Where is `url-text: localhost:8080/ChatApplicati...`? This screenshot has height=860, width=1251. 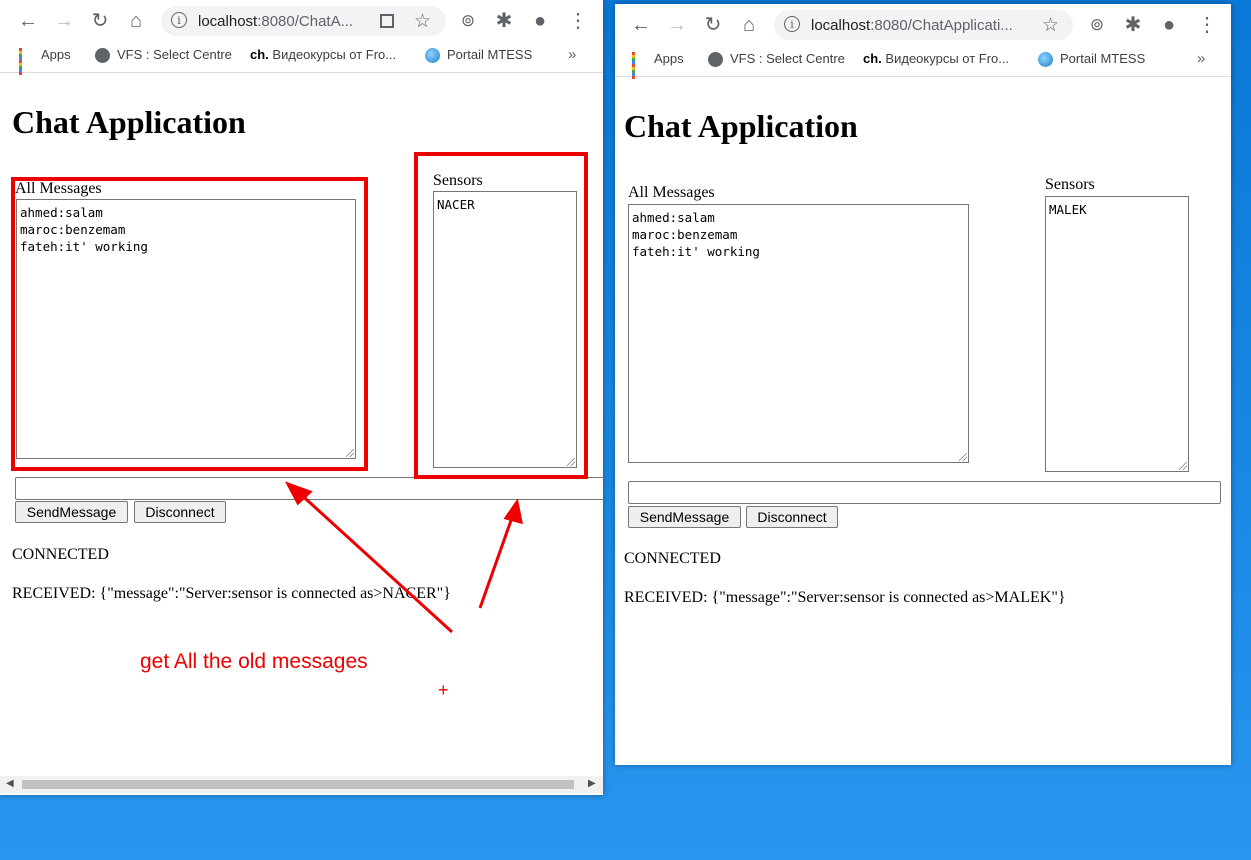 url-text: localhost:8080/ChatApplicati... is located at coordinates (912, 25).